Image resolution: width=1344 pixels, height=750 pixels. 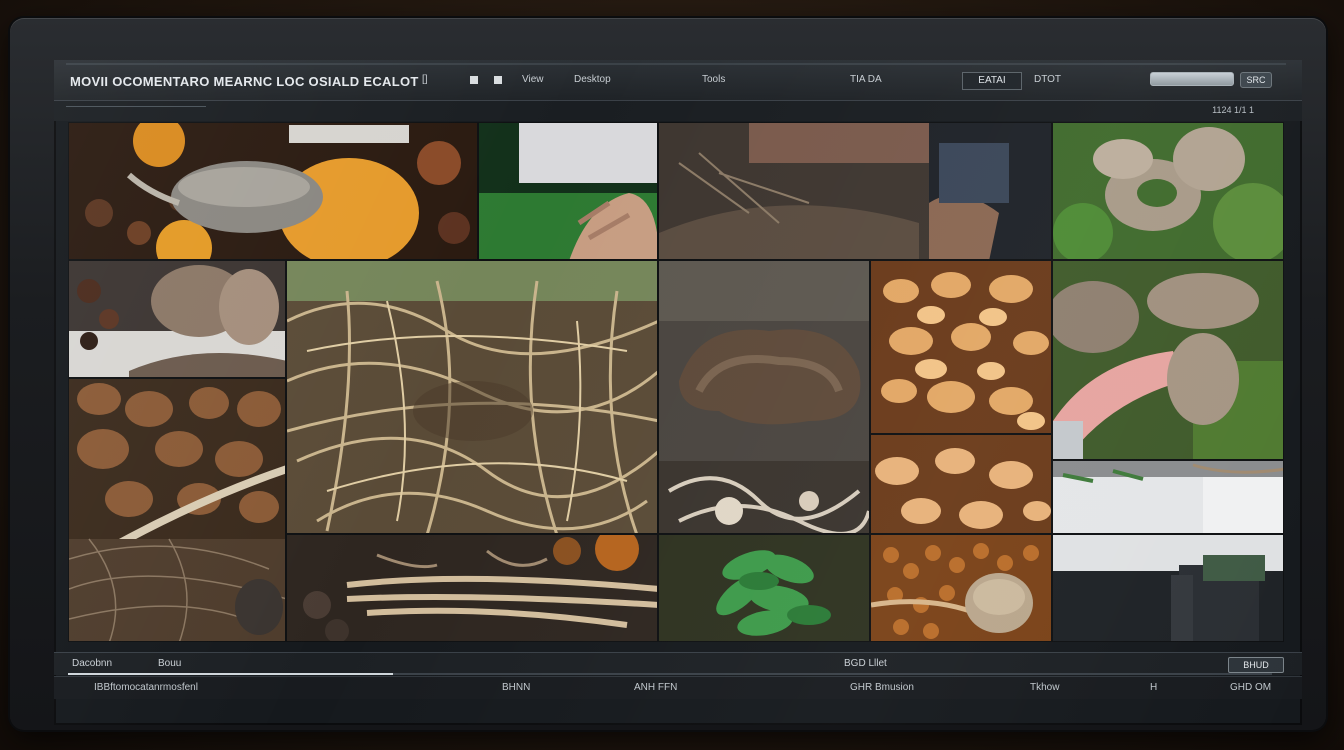 I want to click on tile-green-leaves, so click(x=764, y=588).